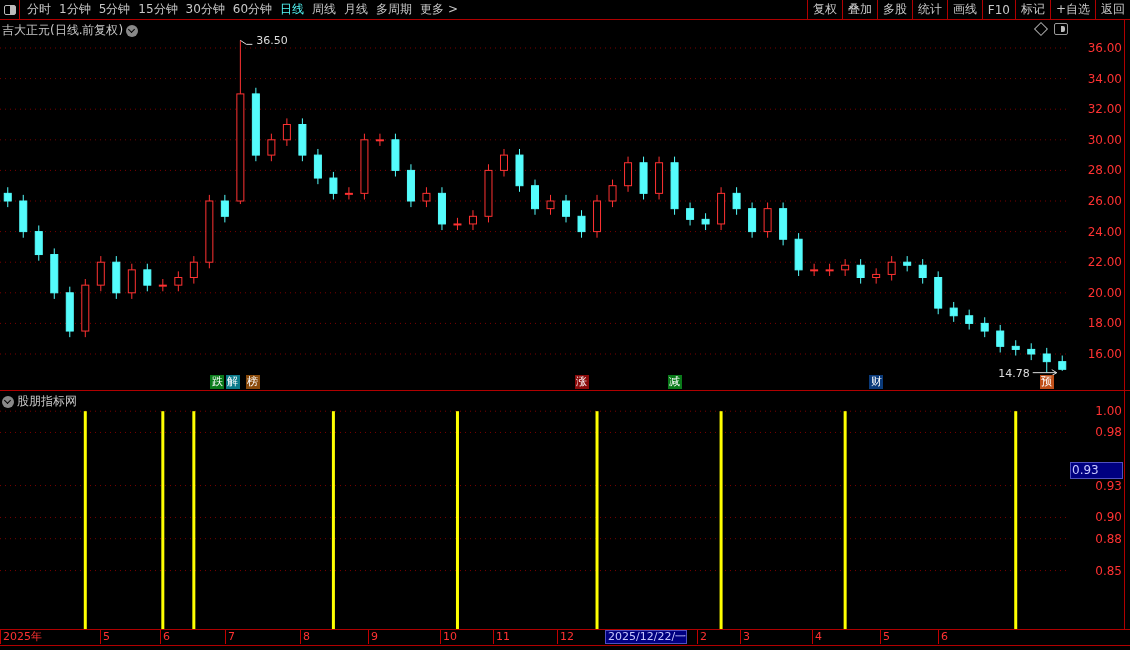 The width and height of the screenshot is (1130, 650). Describe the element at coordinates (1104, 262) in the screenshot. I see `axis-label: 22.00` at that location.